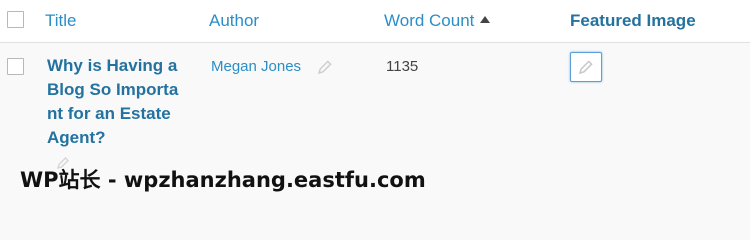  Describe the element at coordinates (429, 20) in the screenshot. I see `column-header-word-count-label: Word Count` at that location.